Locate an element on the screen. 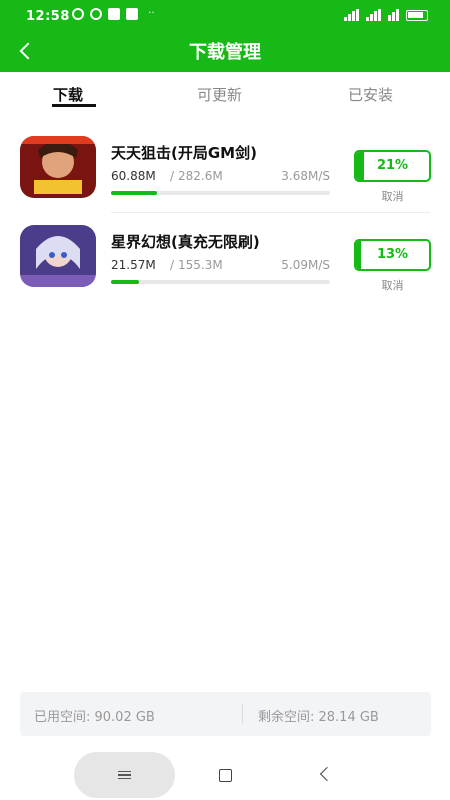 Image resolution: width=450 pixels, height=800 pixels. progress-percent: 21% is located at coordinates (392, 165).